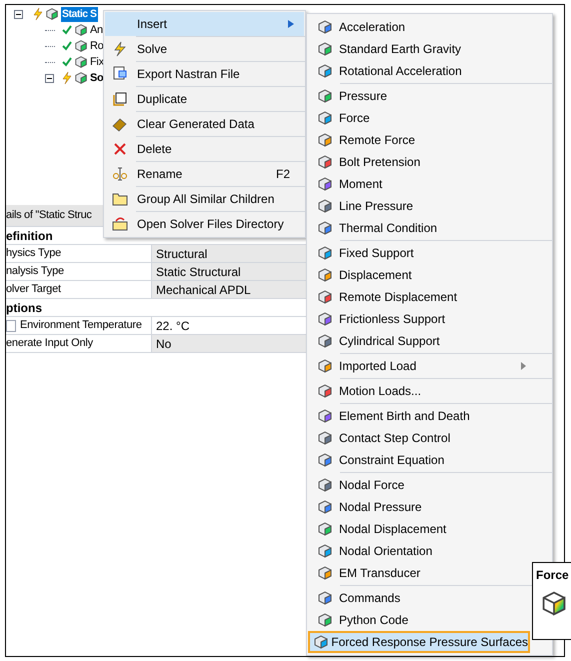 This screenshot has width=571, height=661. Describe the element at coordinates (204, 199) in the screenshot. I see `menu-item: Group All Similar Children` at that location.